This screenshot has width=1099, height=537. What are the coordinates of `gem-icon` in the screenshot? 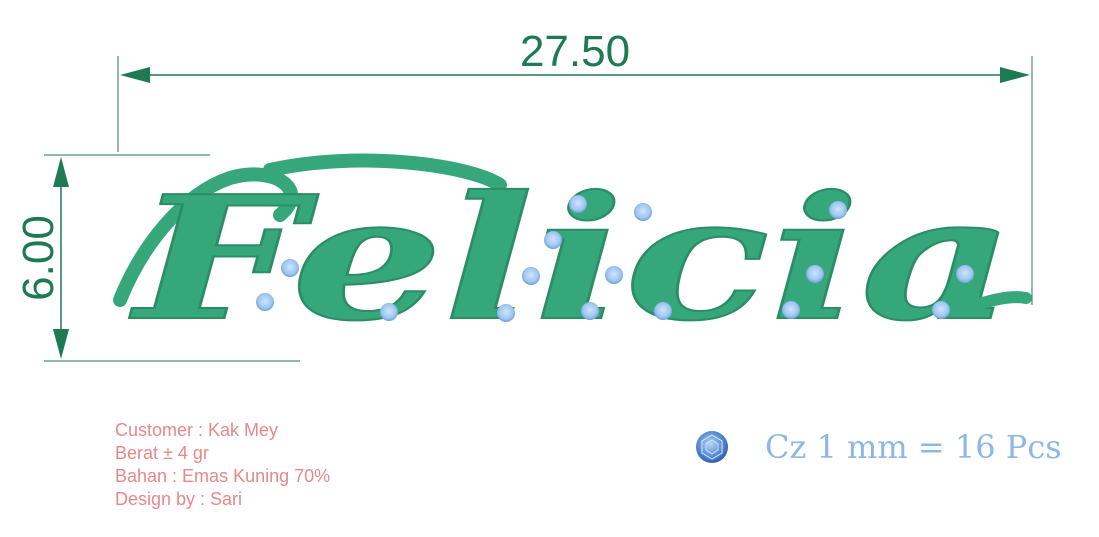 It's located at (712, 447).